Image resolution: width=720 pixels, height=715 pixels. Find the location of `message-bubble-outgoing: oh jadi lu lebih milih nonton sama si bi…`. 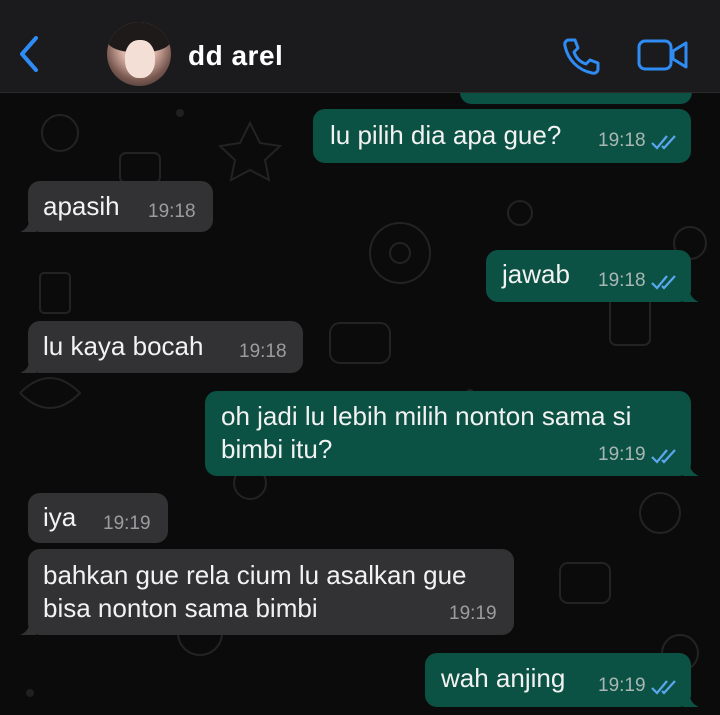

message-bubble-outgoing: oh jadi lu lebih milih nonton sama si bi… is located at coordinates (452, 433).